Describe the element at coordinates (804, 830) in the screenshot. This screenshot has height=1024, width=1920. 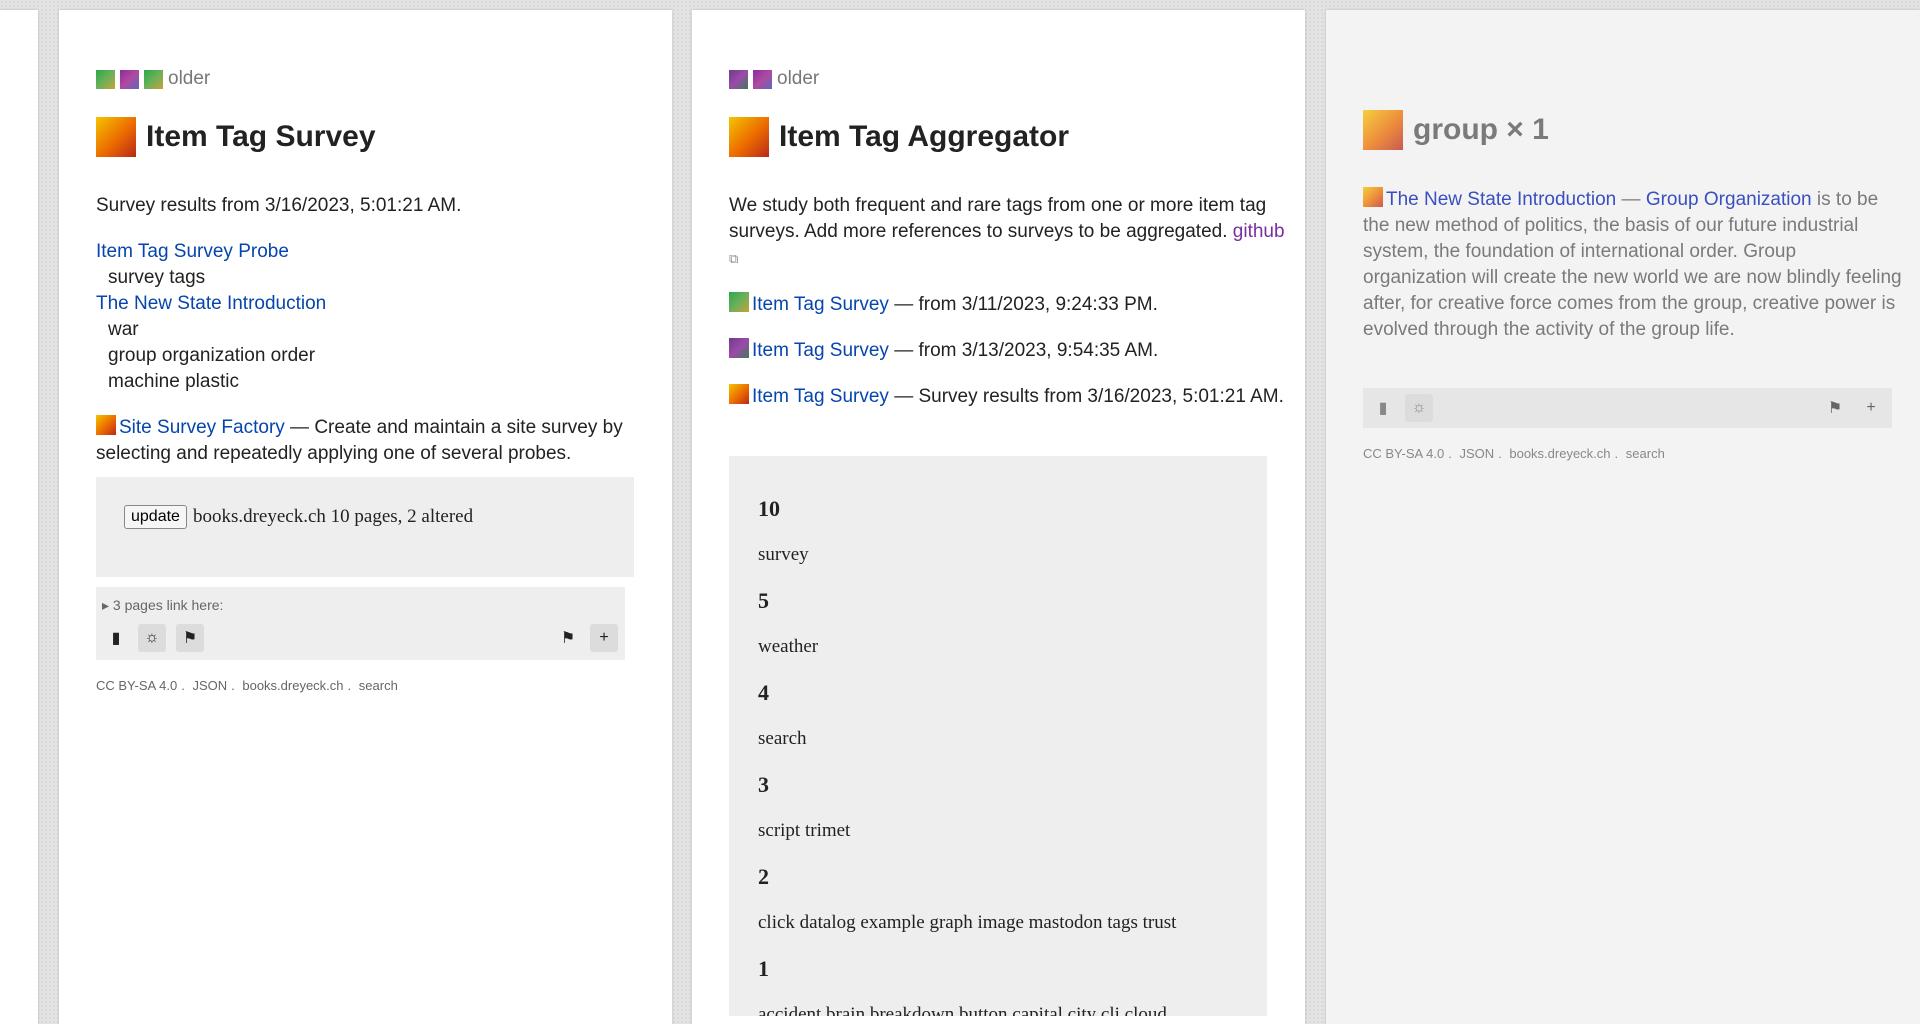
I see `tag-list: script trimet` at that location.